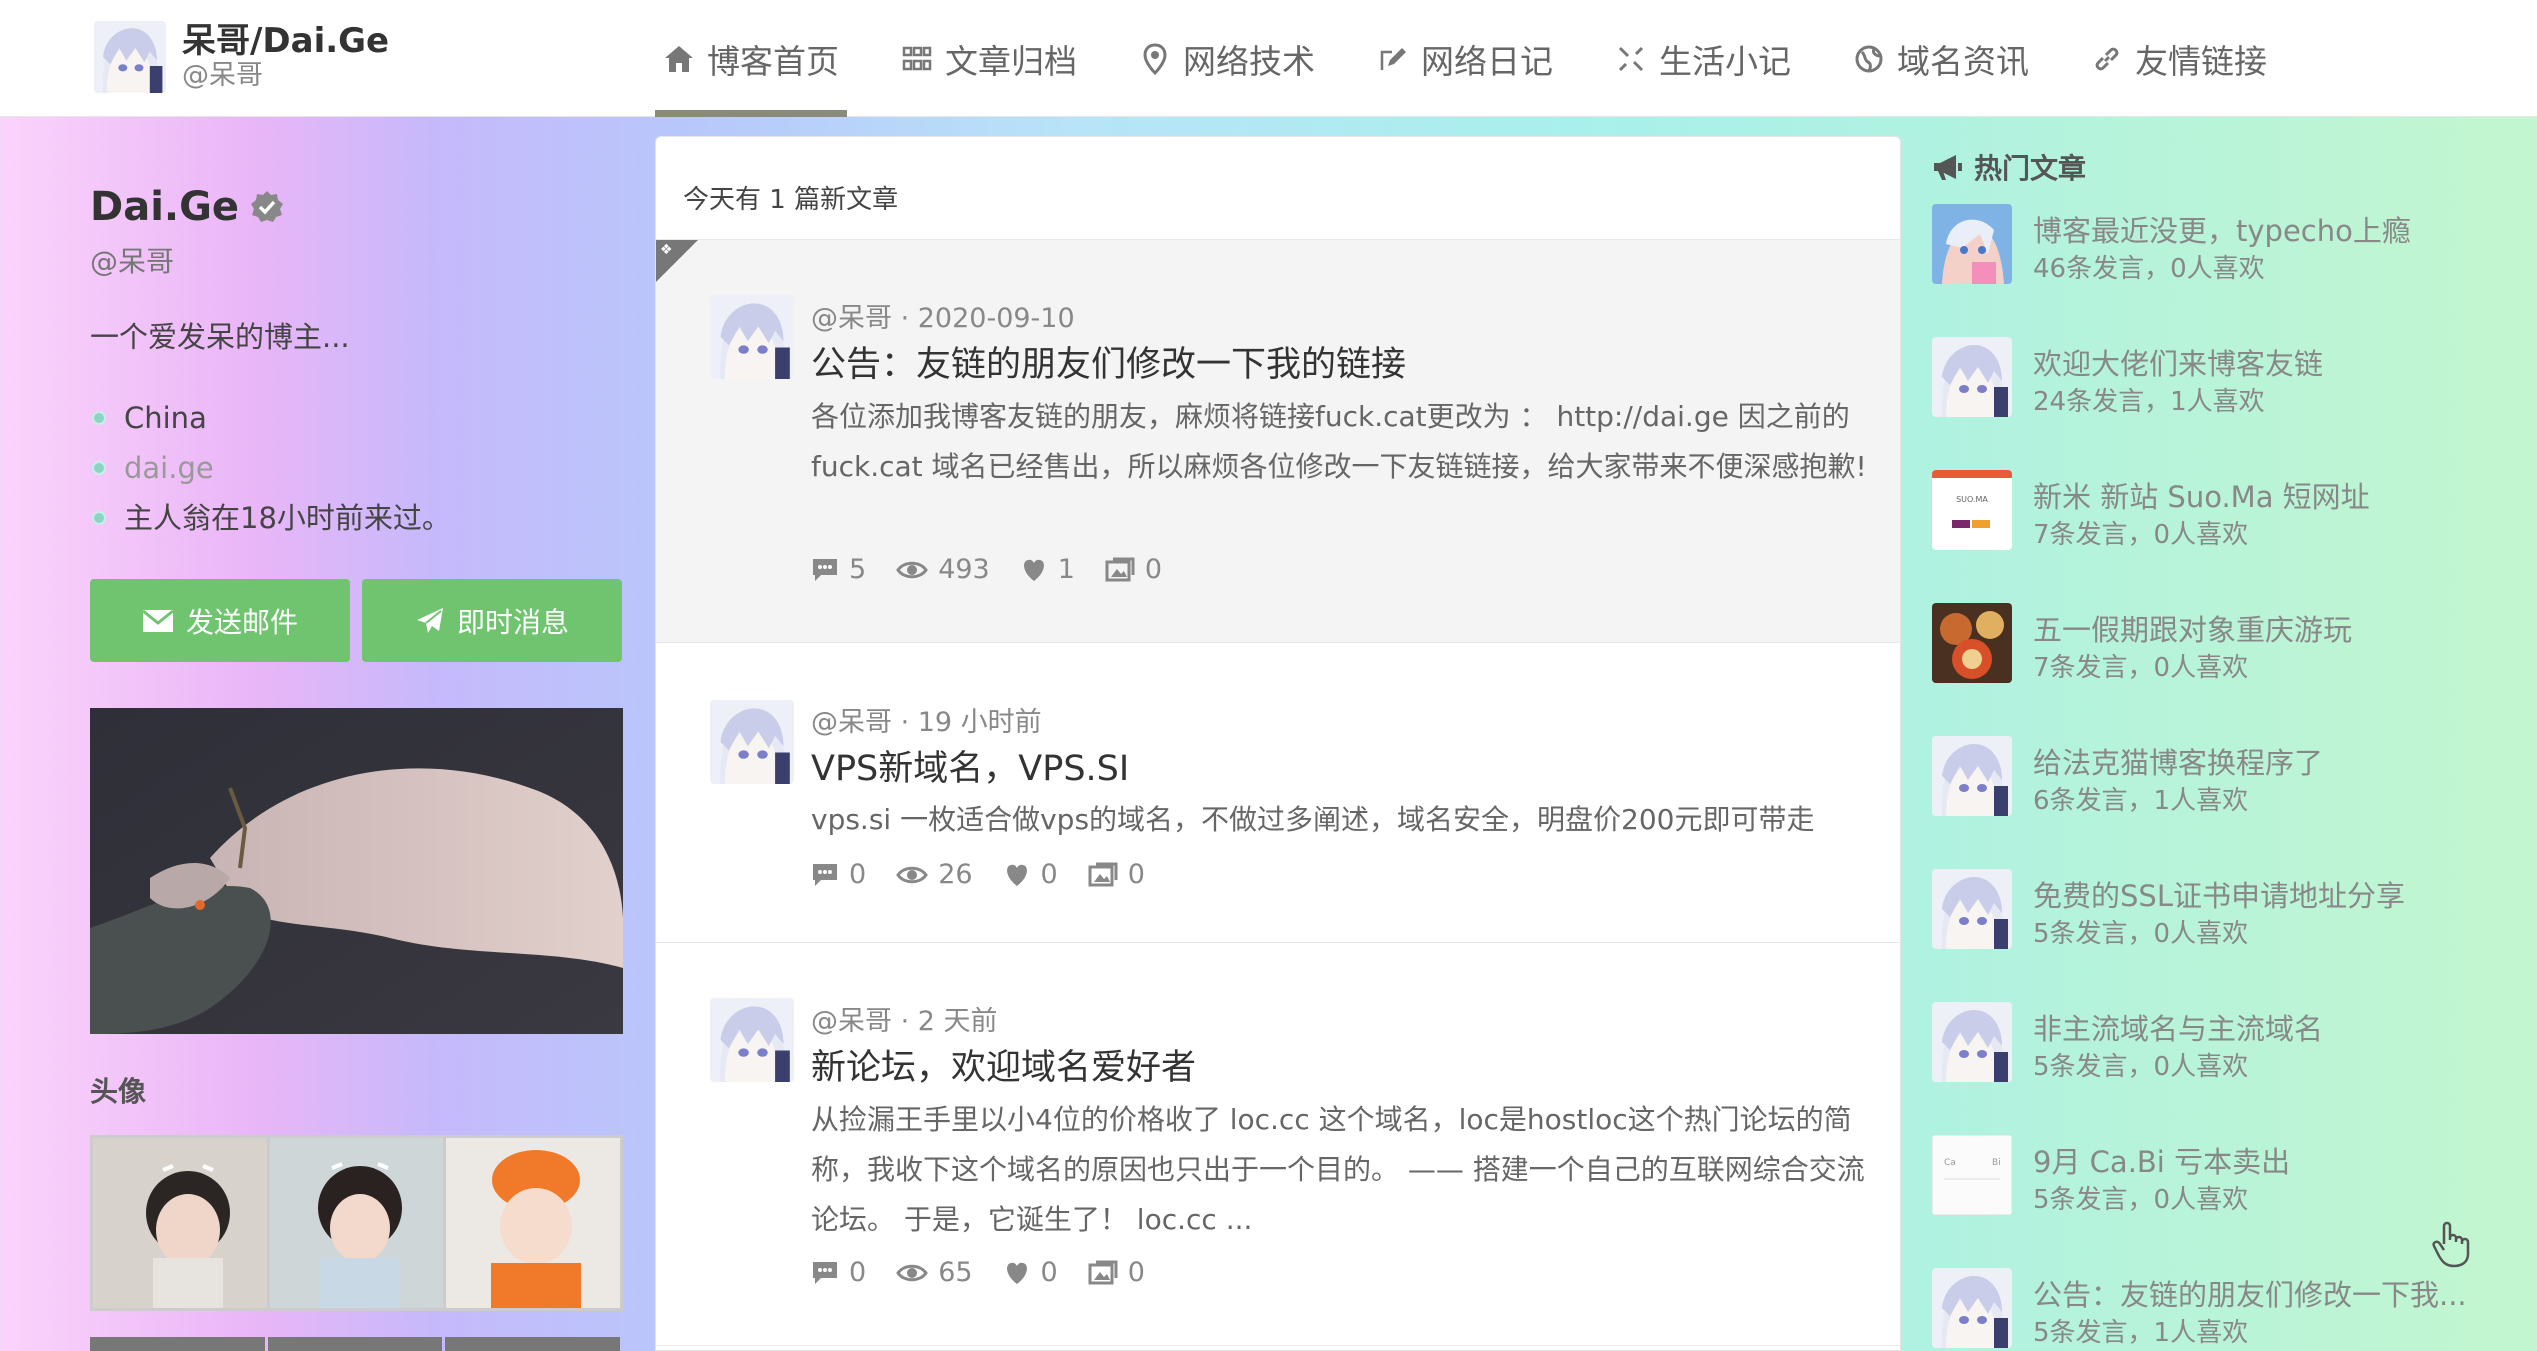  I want to click on hot-post-item: SUO.MA 新米 新站 Suo.Ma 短网址 7条发言，0人喜欢, so click(2202, 536).